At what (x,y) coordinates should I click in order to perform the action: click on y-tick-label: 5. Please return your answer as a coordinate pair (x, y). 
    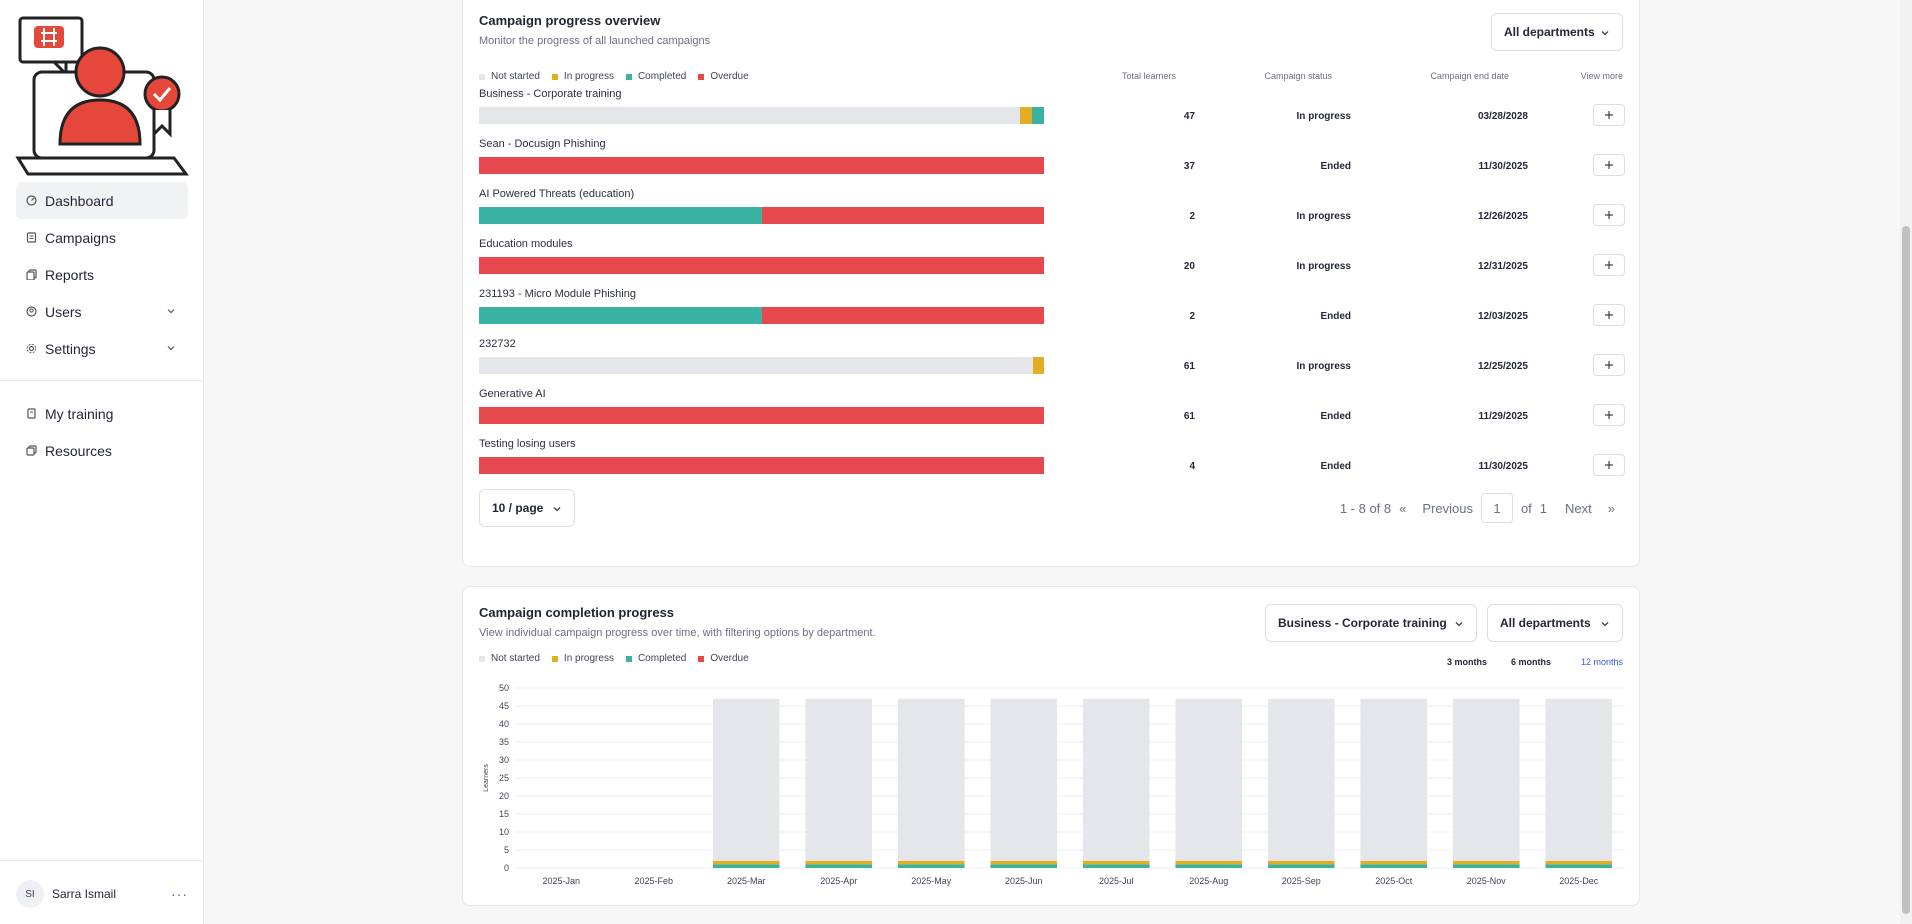
    Looking at the image, I should click on (506, 850).